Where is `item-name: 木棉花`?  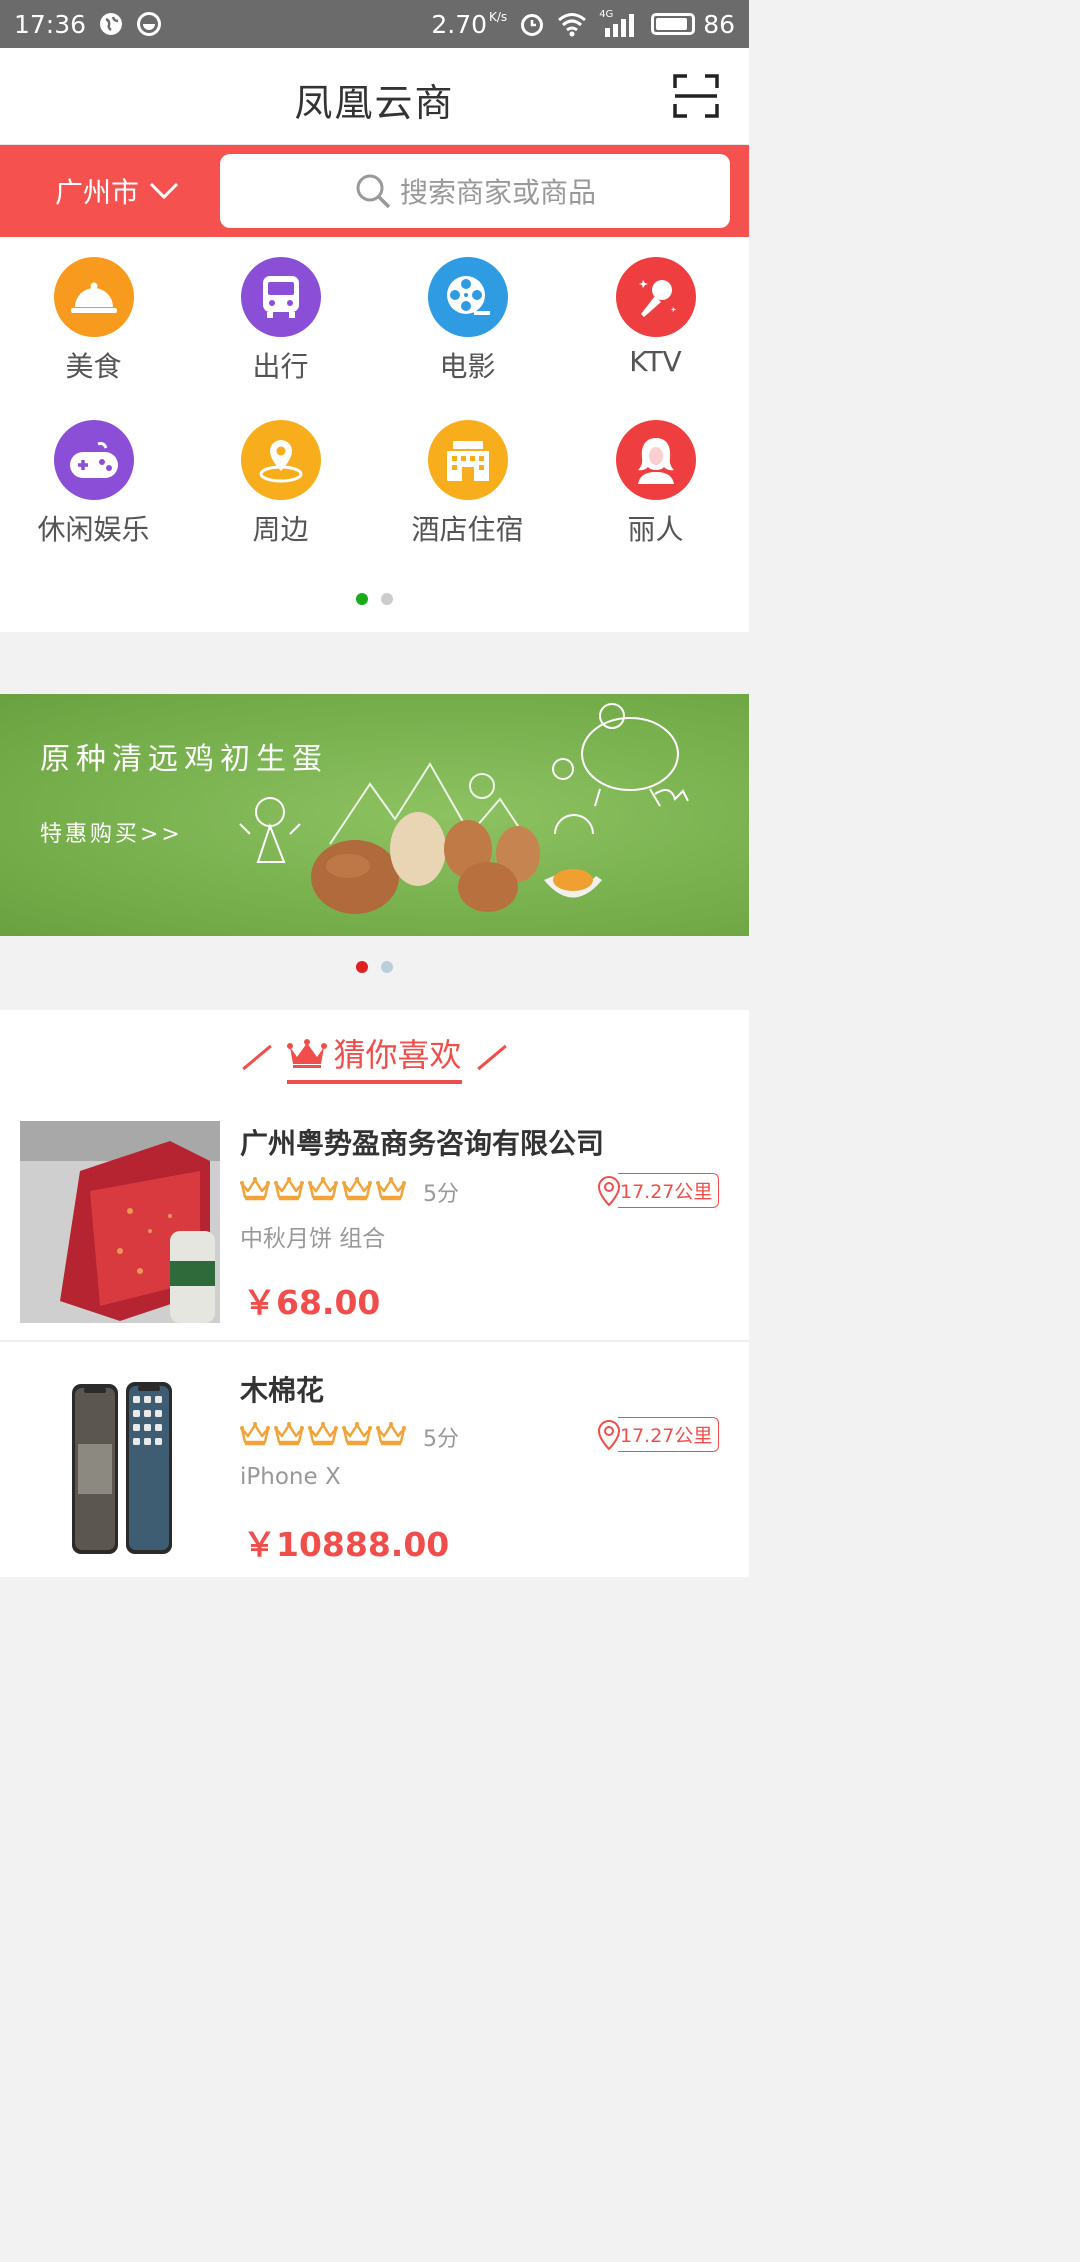
item-name: 木棉花 is located at coordinates (282, 1390).